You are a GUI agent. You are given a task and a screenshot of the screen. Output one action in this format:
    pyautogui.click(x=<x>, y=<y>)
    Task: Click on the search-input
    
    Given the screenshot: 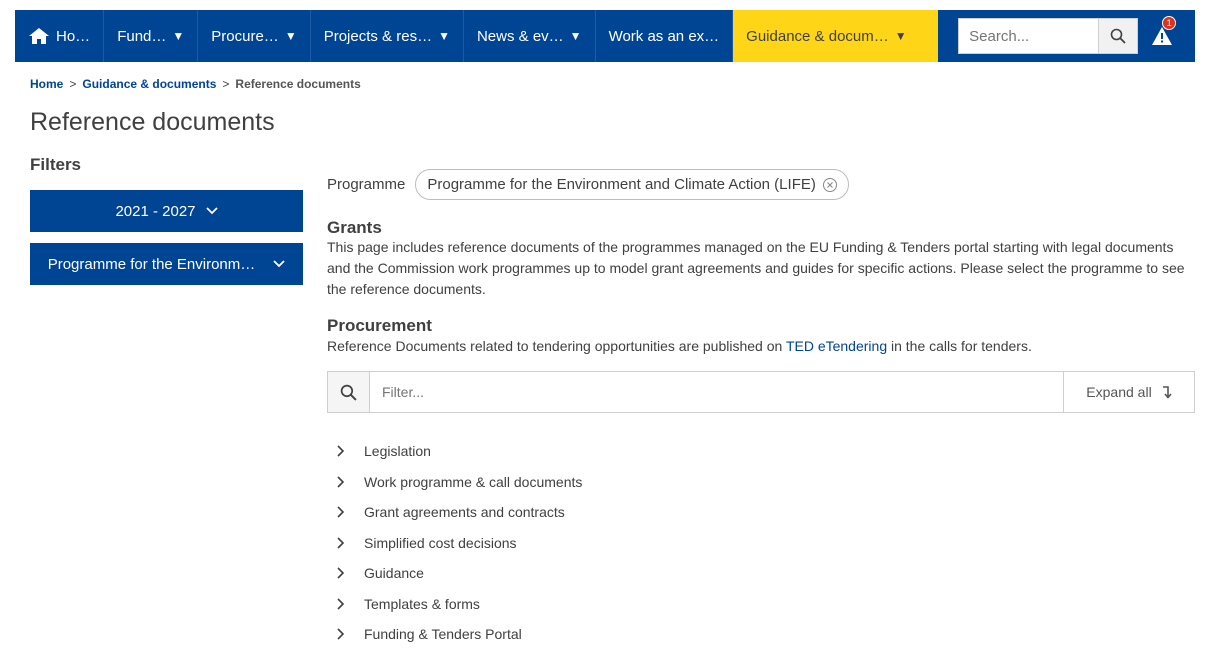 What is the action you would take?
    pyautogui.click(x=1028, y=36)
    